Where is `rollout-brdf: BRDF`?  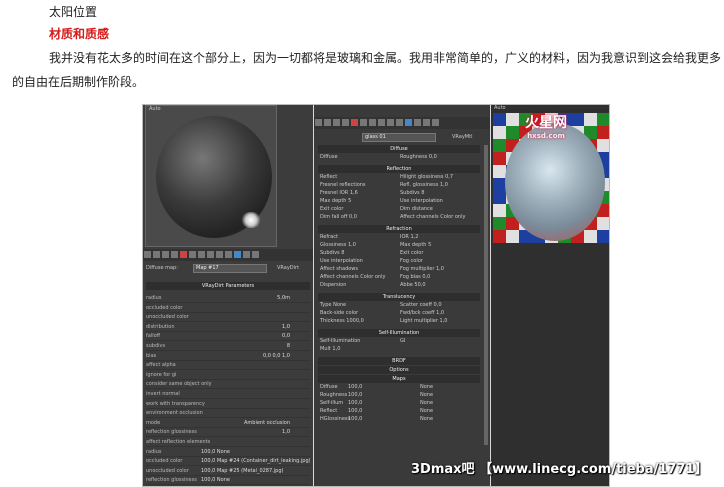
rollout-brdf: BRDF is located at coordinates (399, 361).